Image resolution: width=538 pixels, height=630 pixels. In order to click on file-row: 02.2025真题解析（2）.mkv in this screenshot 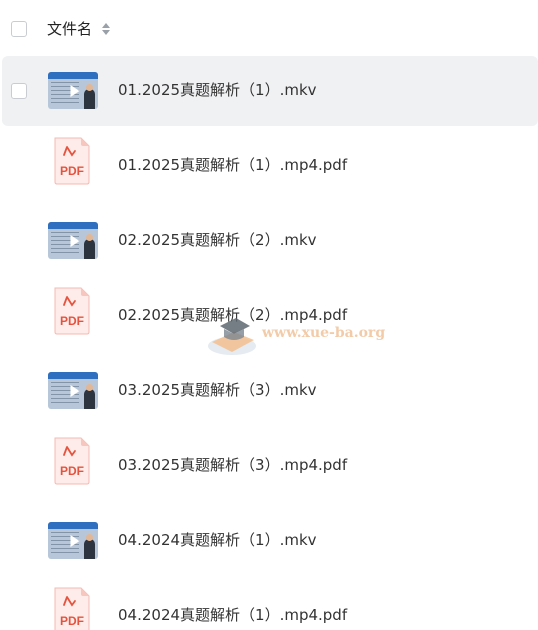, I will do `click(270, 241)`.